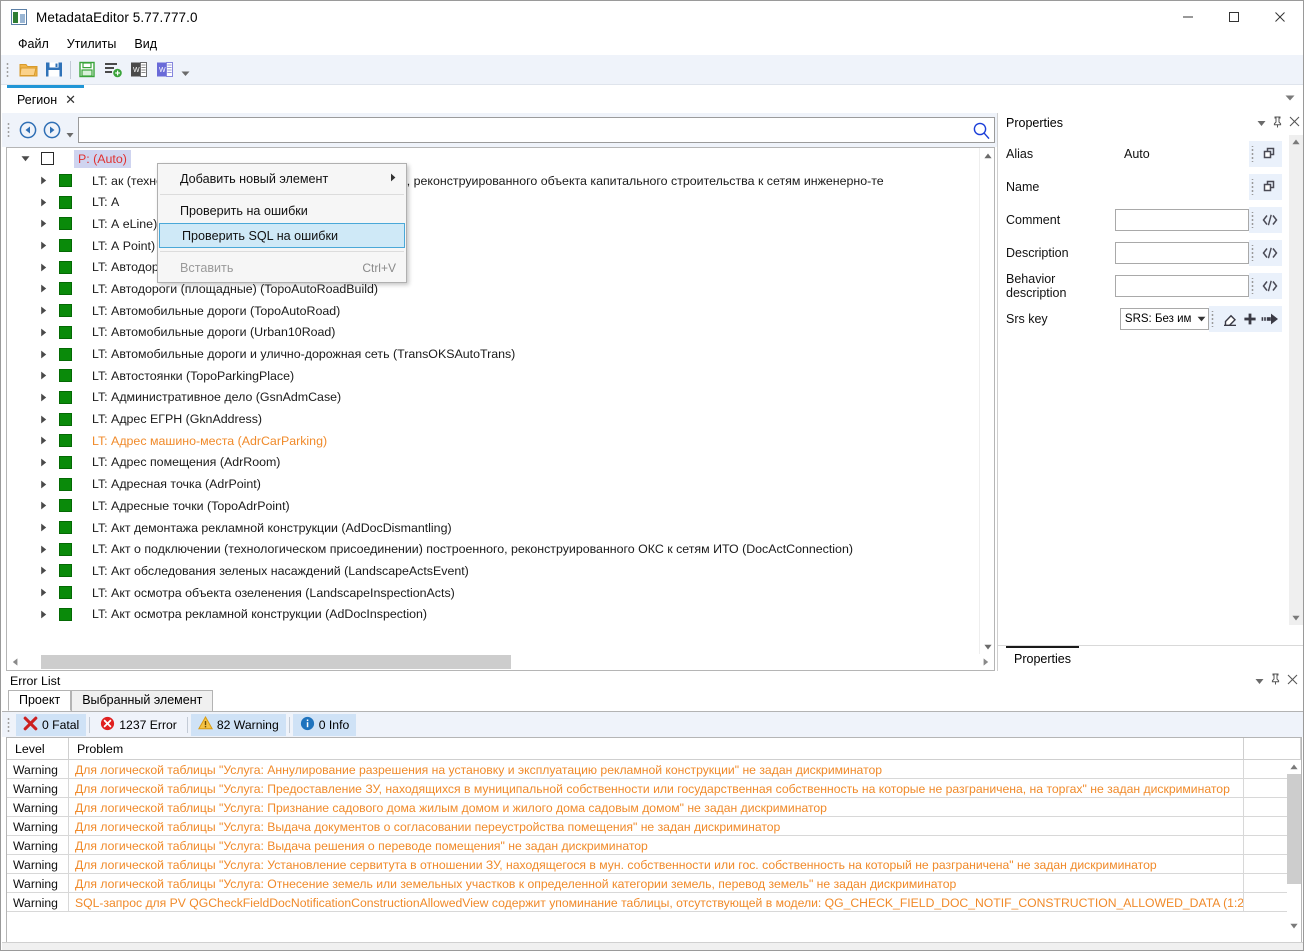 This screenshot has width=1304, height=951. I want to click on tree-row: LT: Адрес помещения (AdrRoom), so click(493, 463).